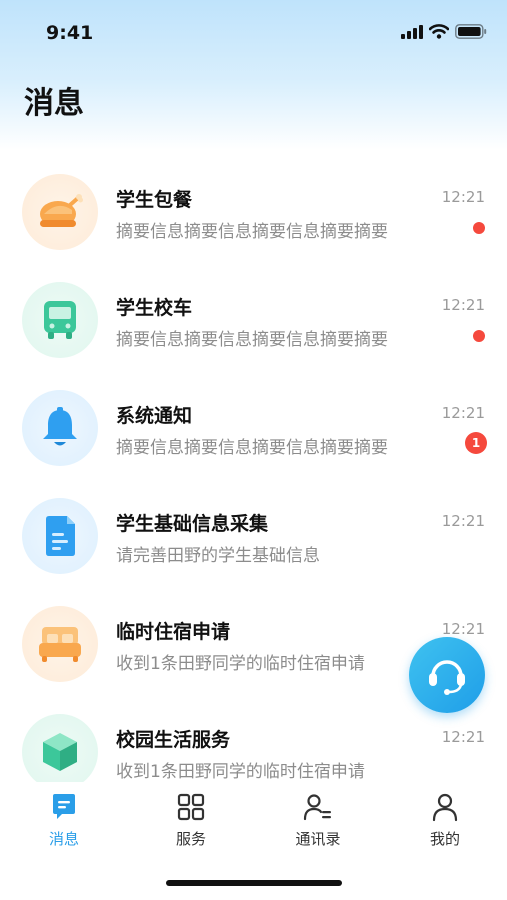  I want to click on bed-icon, so click(60, 644).